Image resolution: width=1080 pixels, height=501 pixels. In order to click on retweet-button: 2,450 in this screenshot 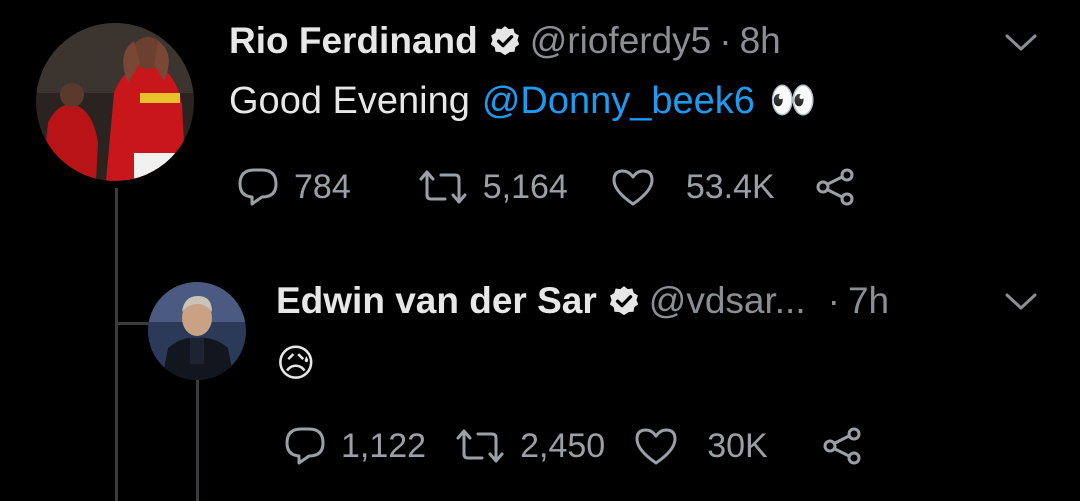, I will do `click(529, 446)`.